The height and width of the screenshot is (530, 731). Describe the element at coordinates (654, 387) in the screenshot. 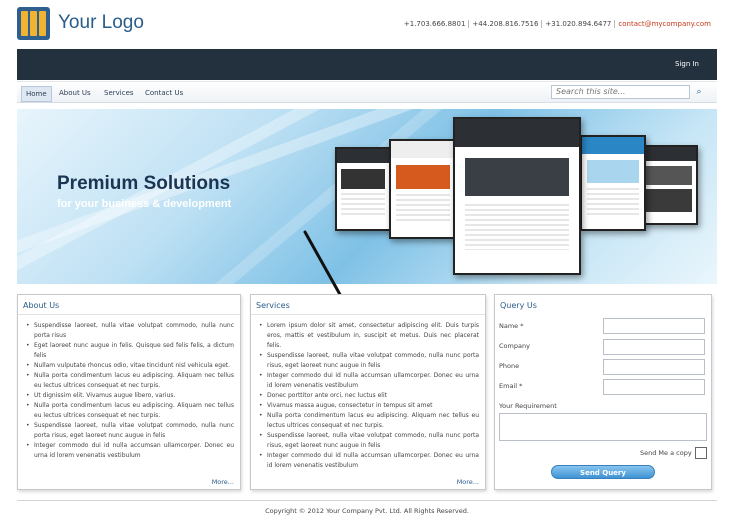

I see `email-field` at that location.